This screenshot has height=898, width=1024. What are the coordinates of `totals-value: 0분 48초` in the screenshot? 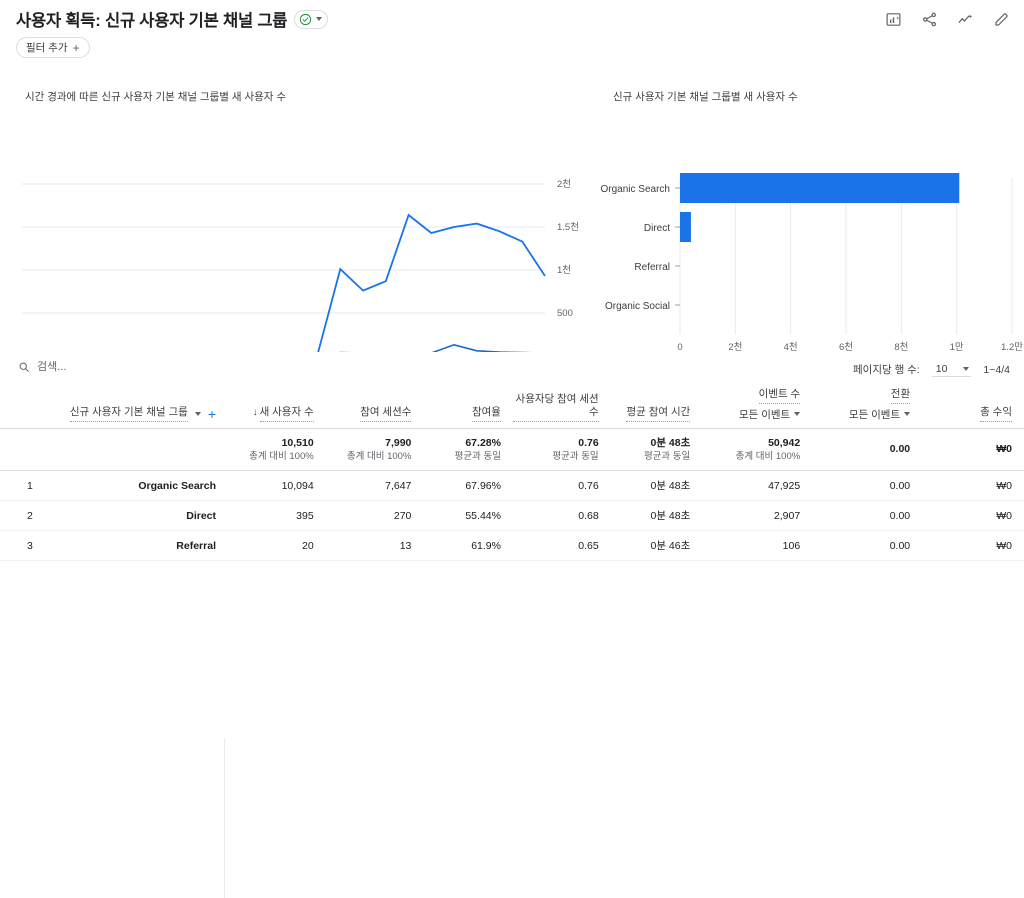 It's located at (670, 442).